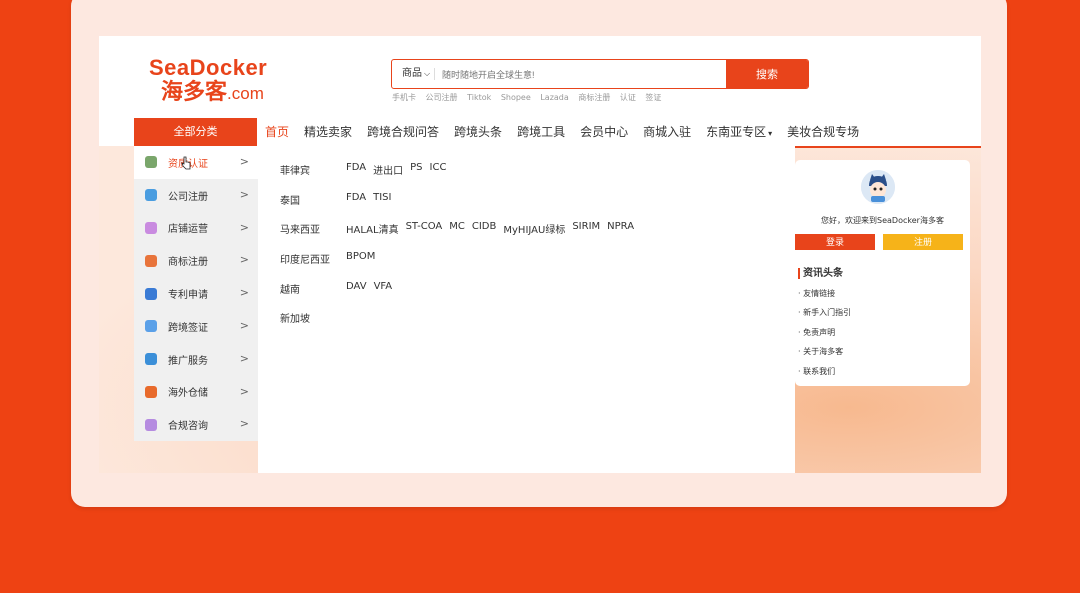 The height and width of the screenshot is (593, 1080). I want to click on hand-cursor-icon, so click(186, 163).